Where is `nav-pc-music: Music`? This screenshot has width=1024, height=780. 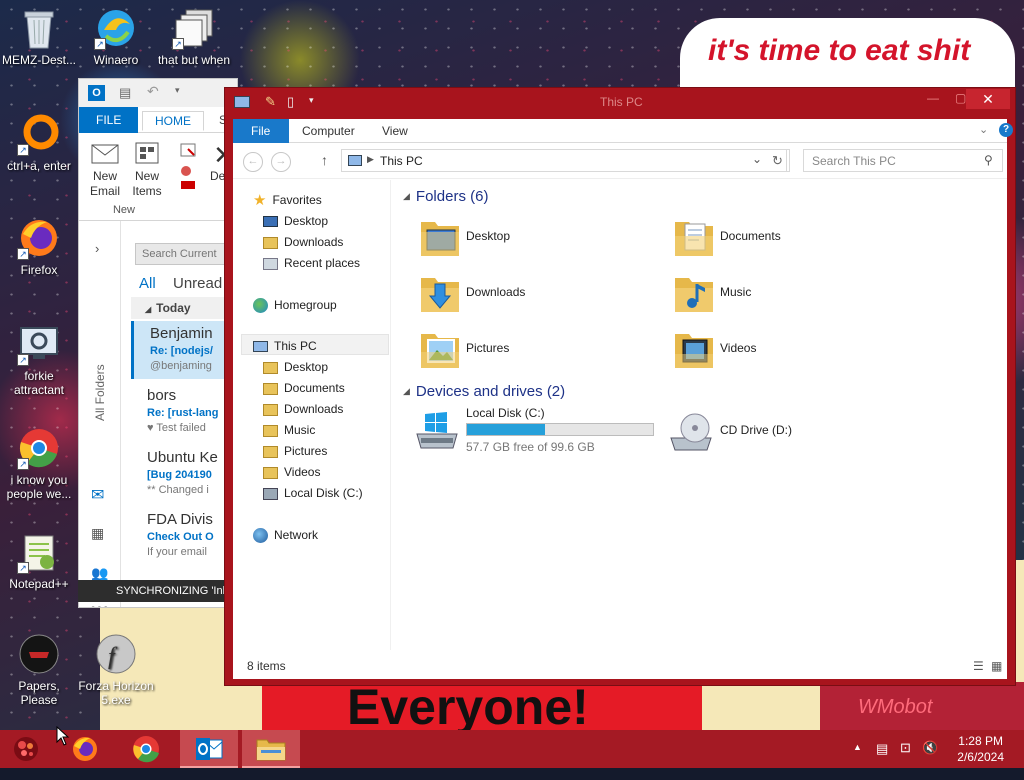
nav-pc-music: Music is located at coordinates (289, 430).